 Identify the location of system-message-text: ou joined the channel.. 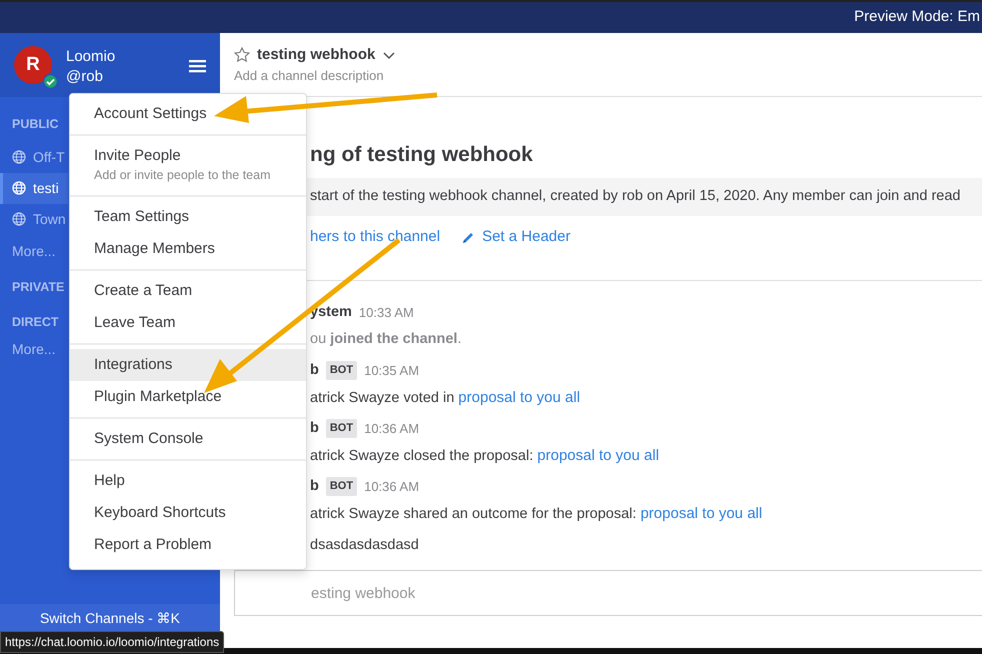
(386, 338).